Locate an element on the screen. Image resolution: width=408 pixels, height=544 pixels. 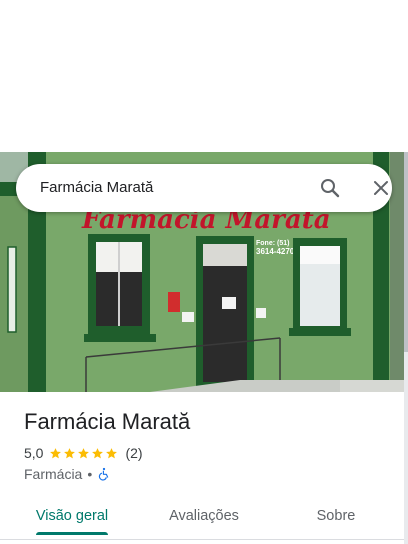
active-tab-indicator is located at coordinates (72, 533).